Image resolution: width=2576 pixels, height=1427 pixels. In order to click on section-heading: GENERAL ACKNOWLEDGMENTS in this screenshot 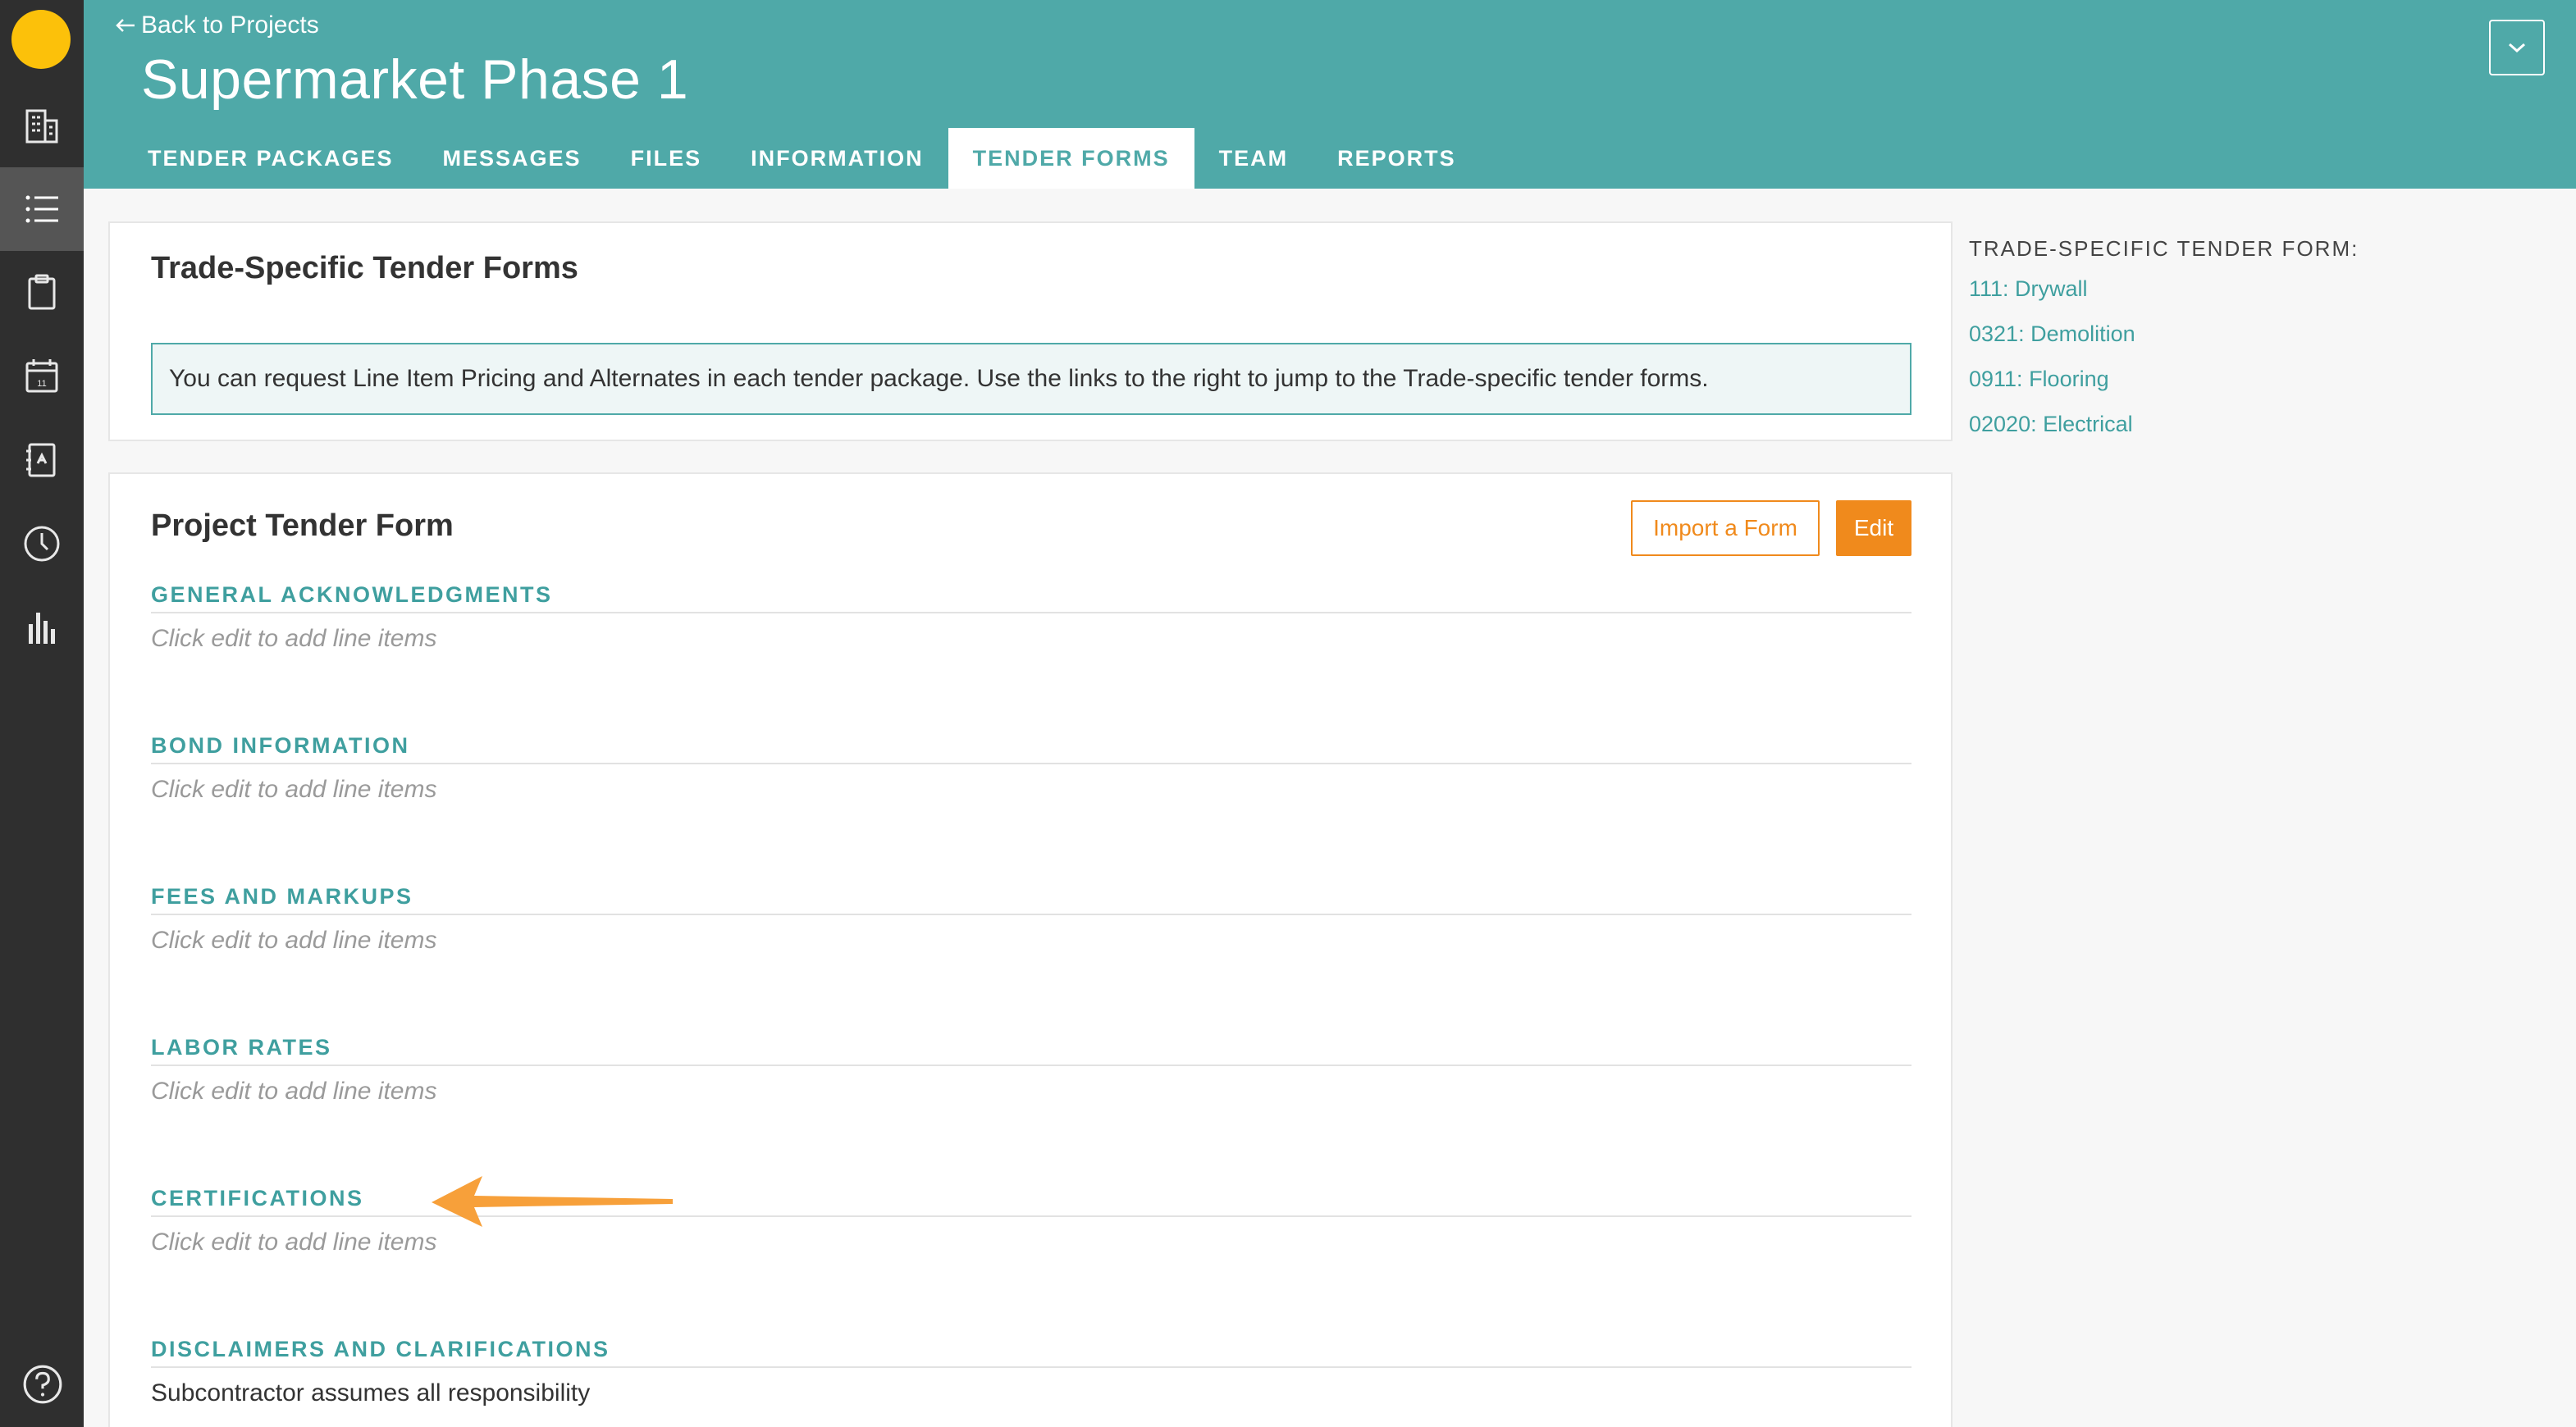, I will do `click(1031, 597)`.